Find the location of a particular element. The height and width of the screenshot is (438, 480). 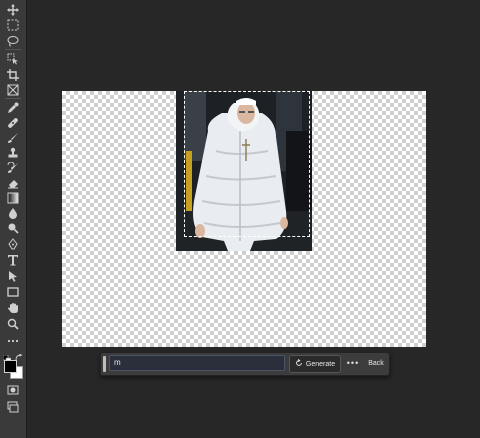

history-brush-icon is located at coordinates (13, 168).